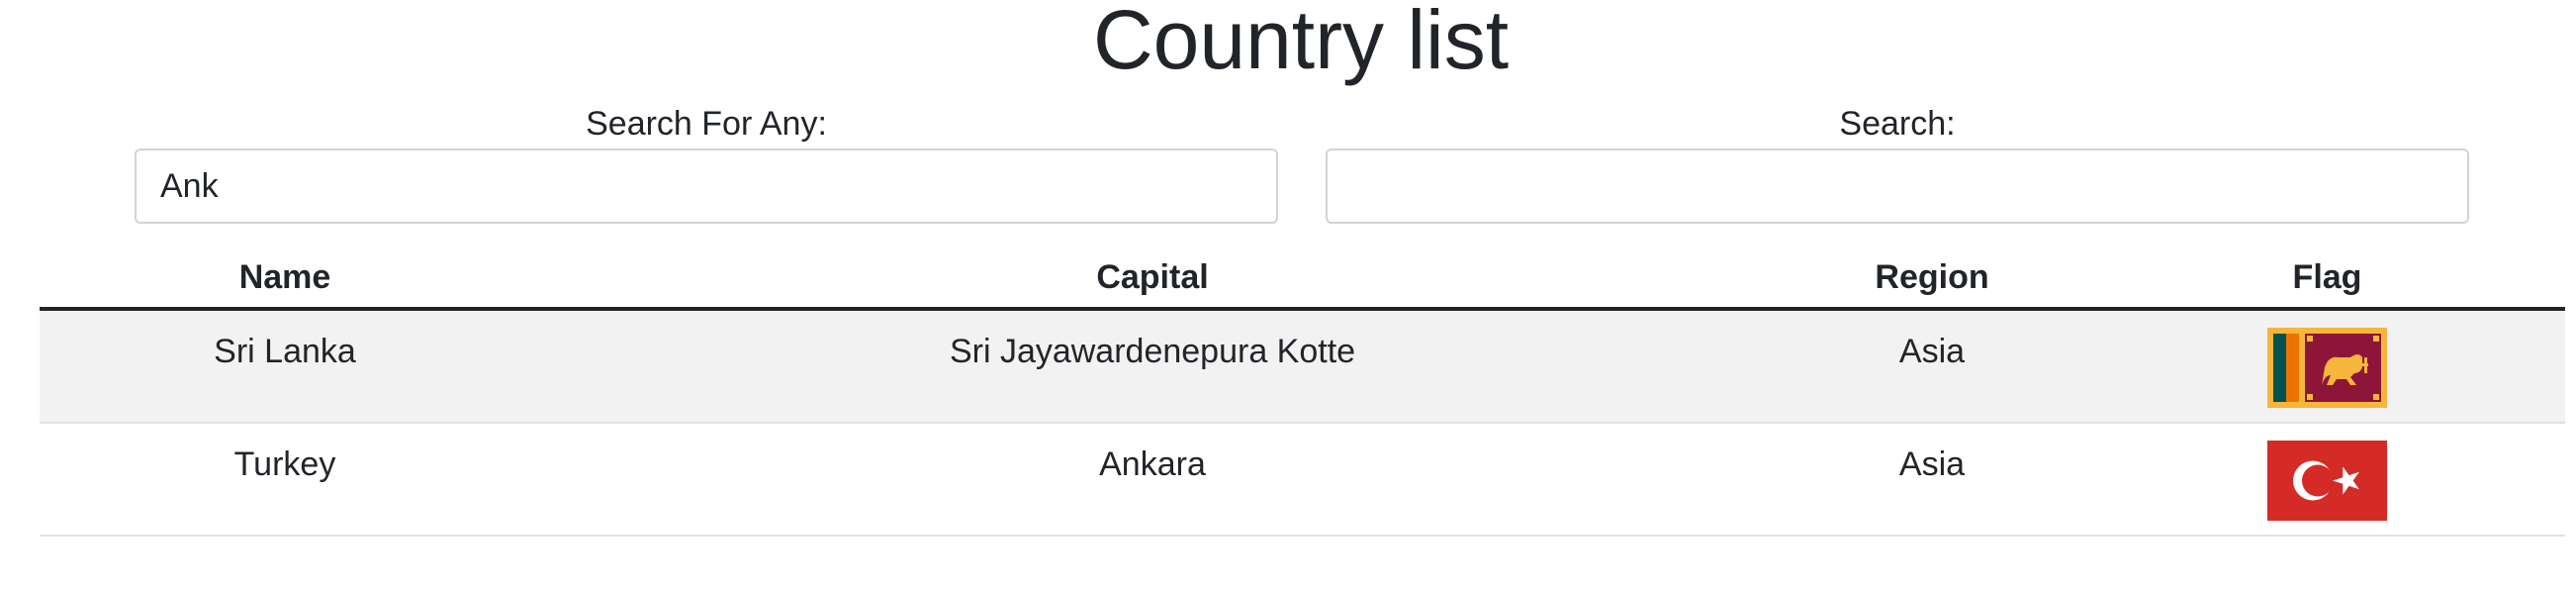 The height and width of the screenshot is (592, 2576). I want to click on country-capital-cell: Ankara, so click(1152, 480).